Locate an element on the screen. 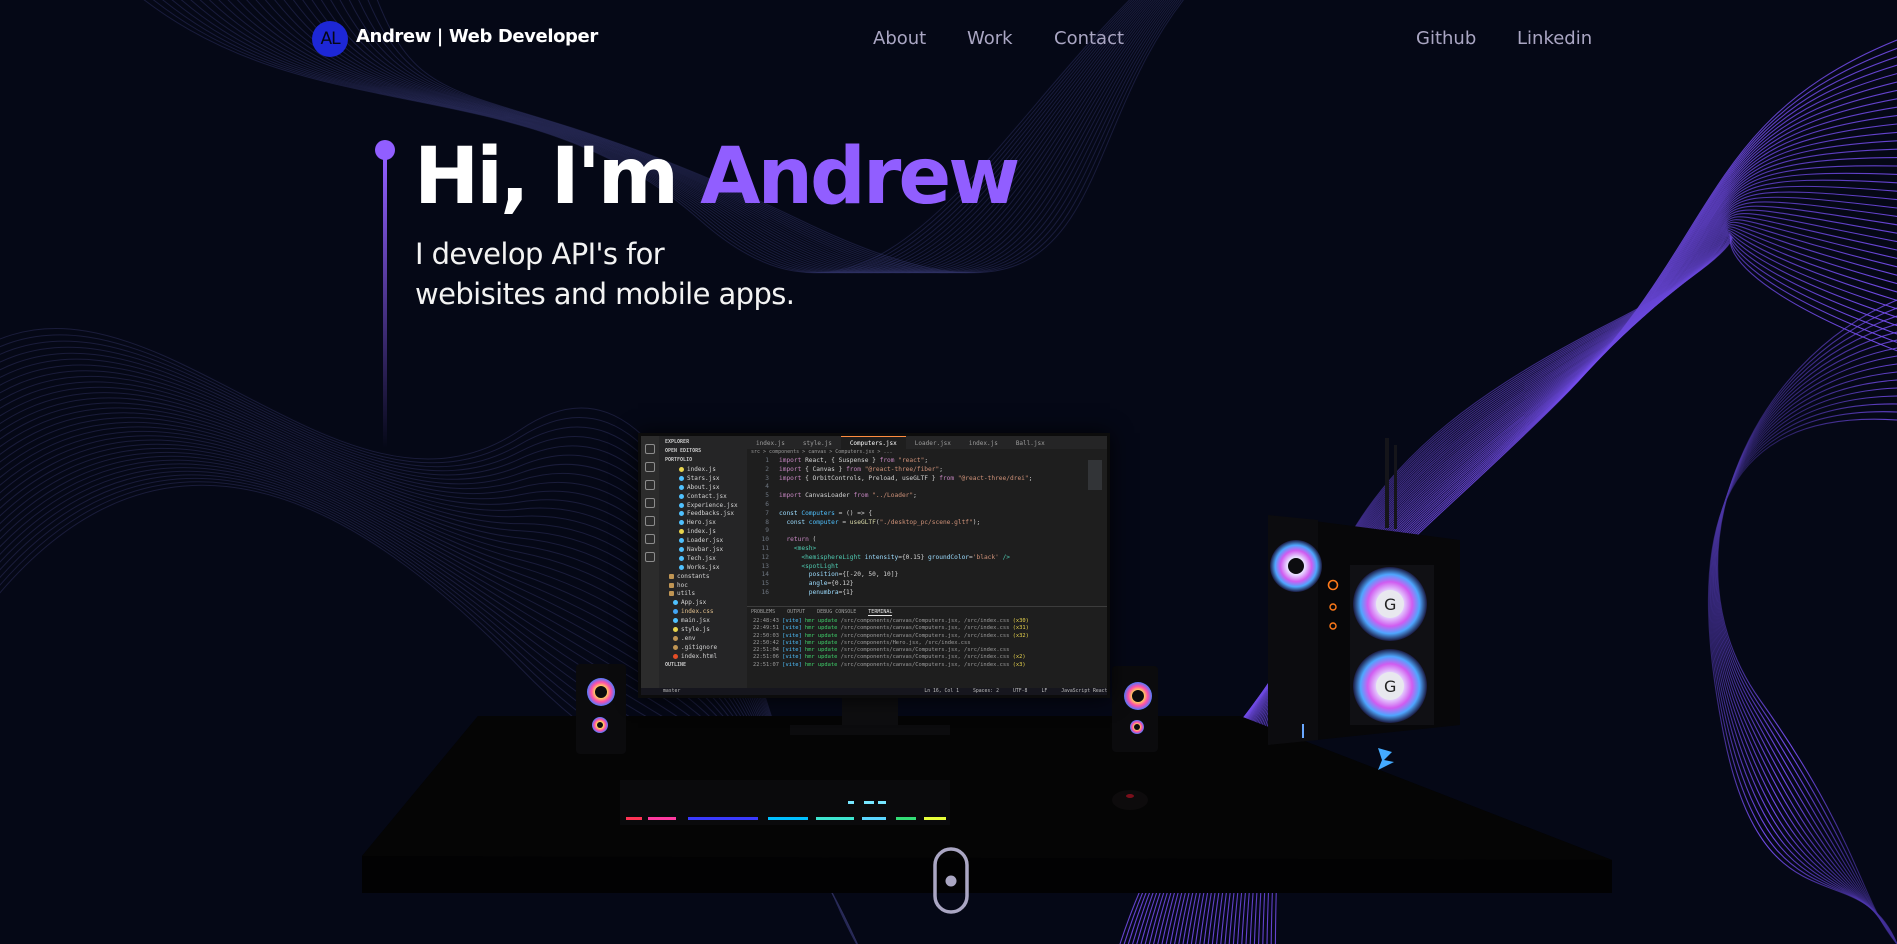 This screenshot has height=944, width=1897. right-speaker is located at coordinates (1135, 709).